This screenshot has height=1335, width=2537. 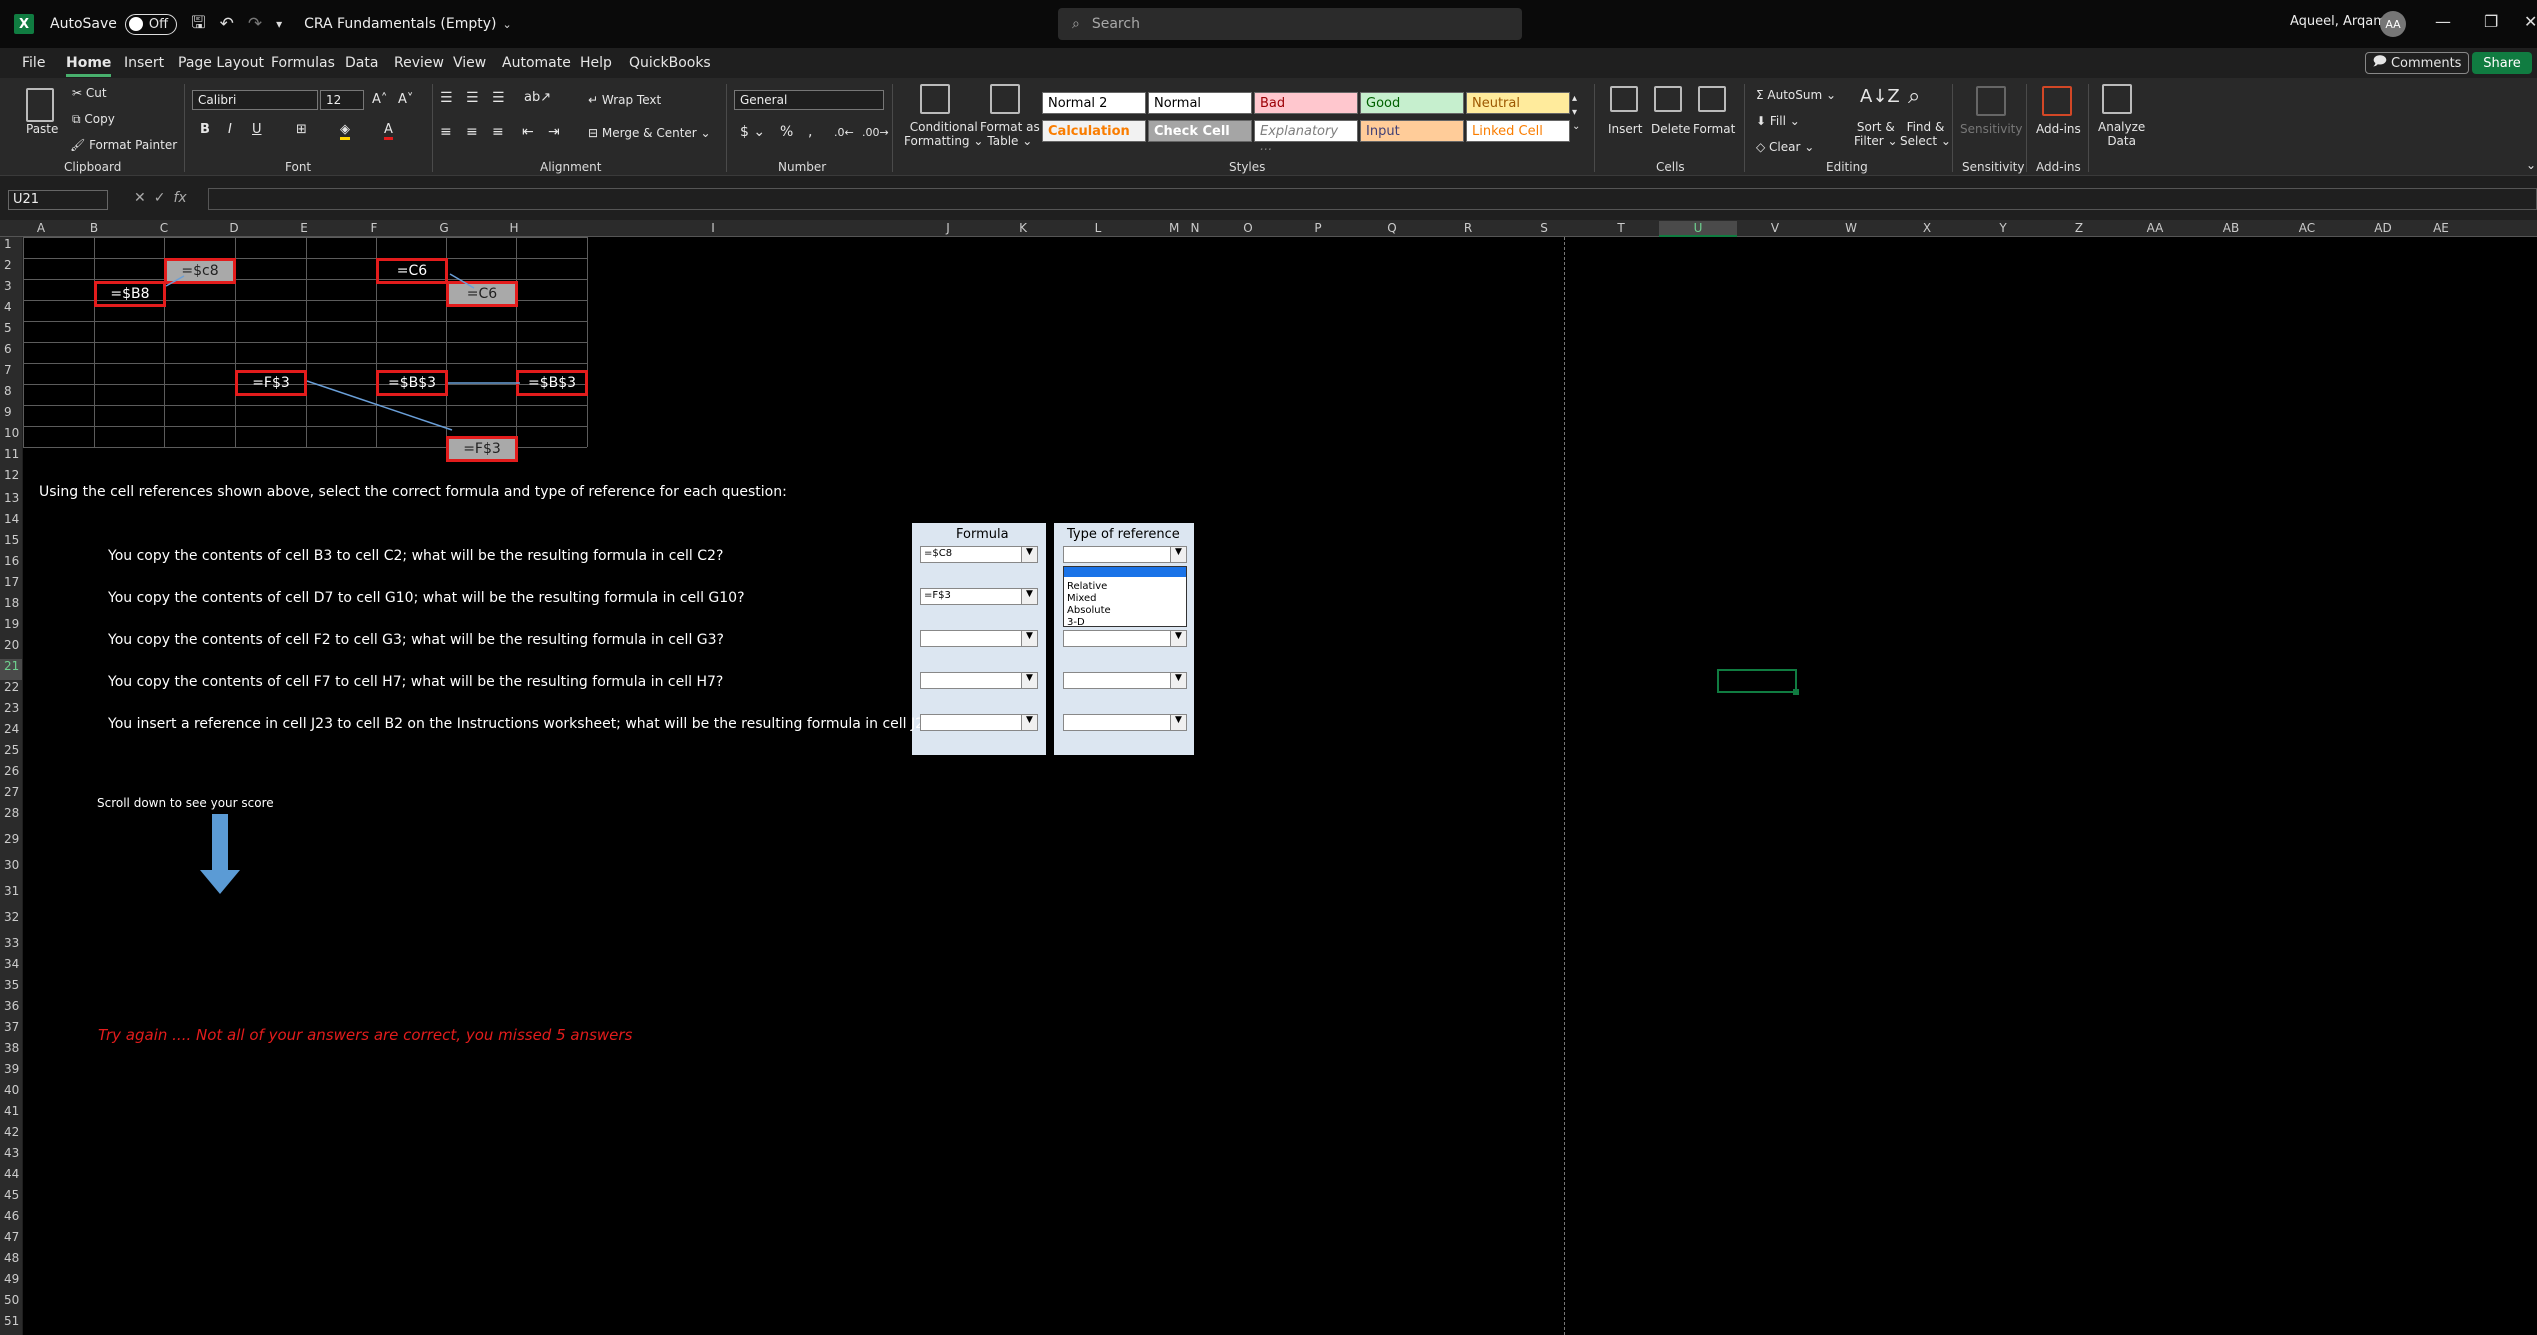 I want to click on dropdown-option-relative: Relative, so click(x=1125, y=587).